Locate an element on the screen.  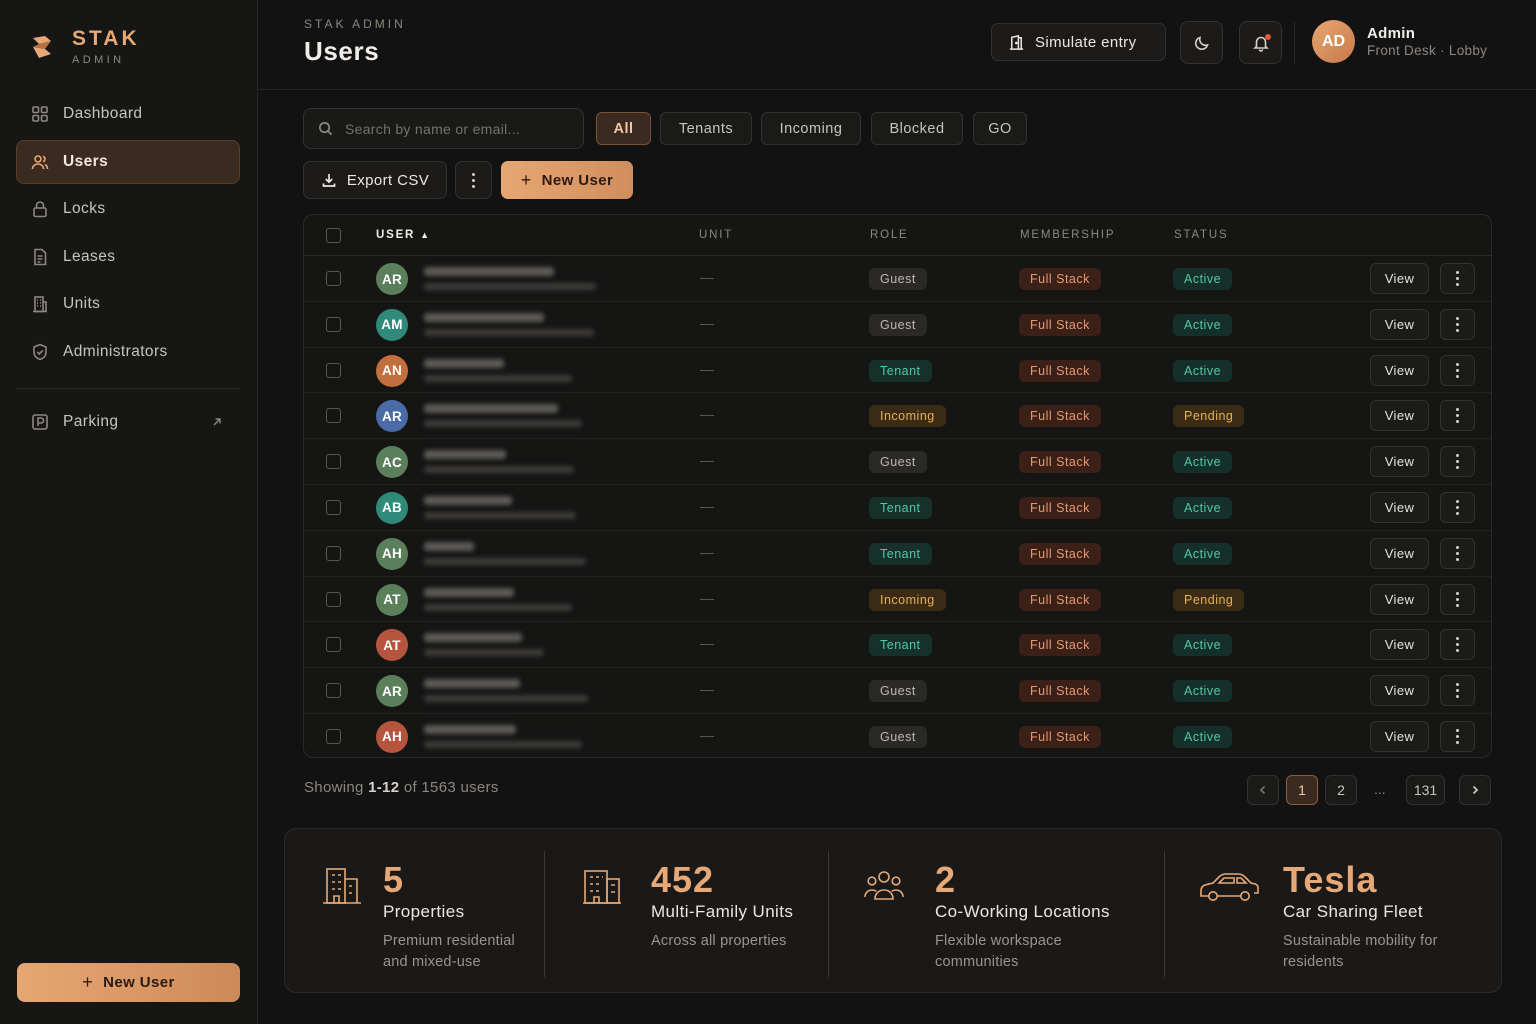
next-page-button is located at coordinates (1475, 790).